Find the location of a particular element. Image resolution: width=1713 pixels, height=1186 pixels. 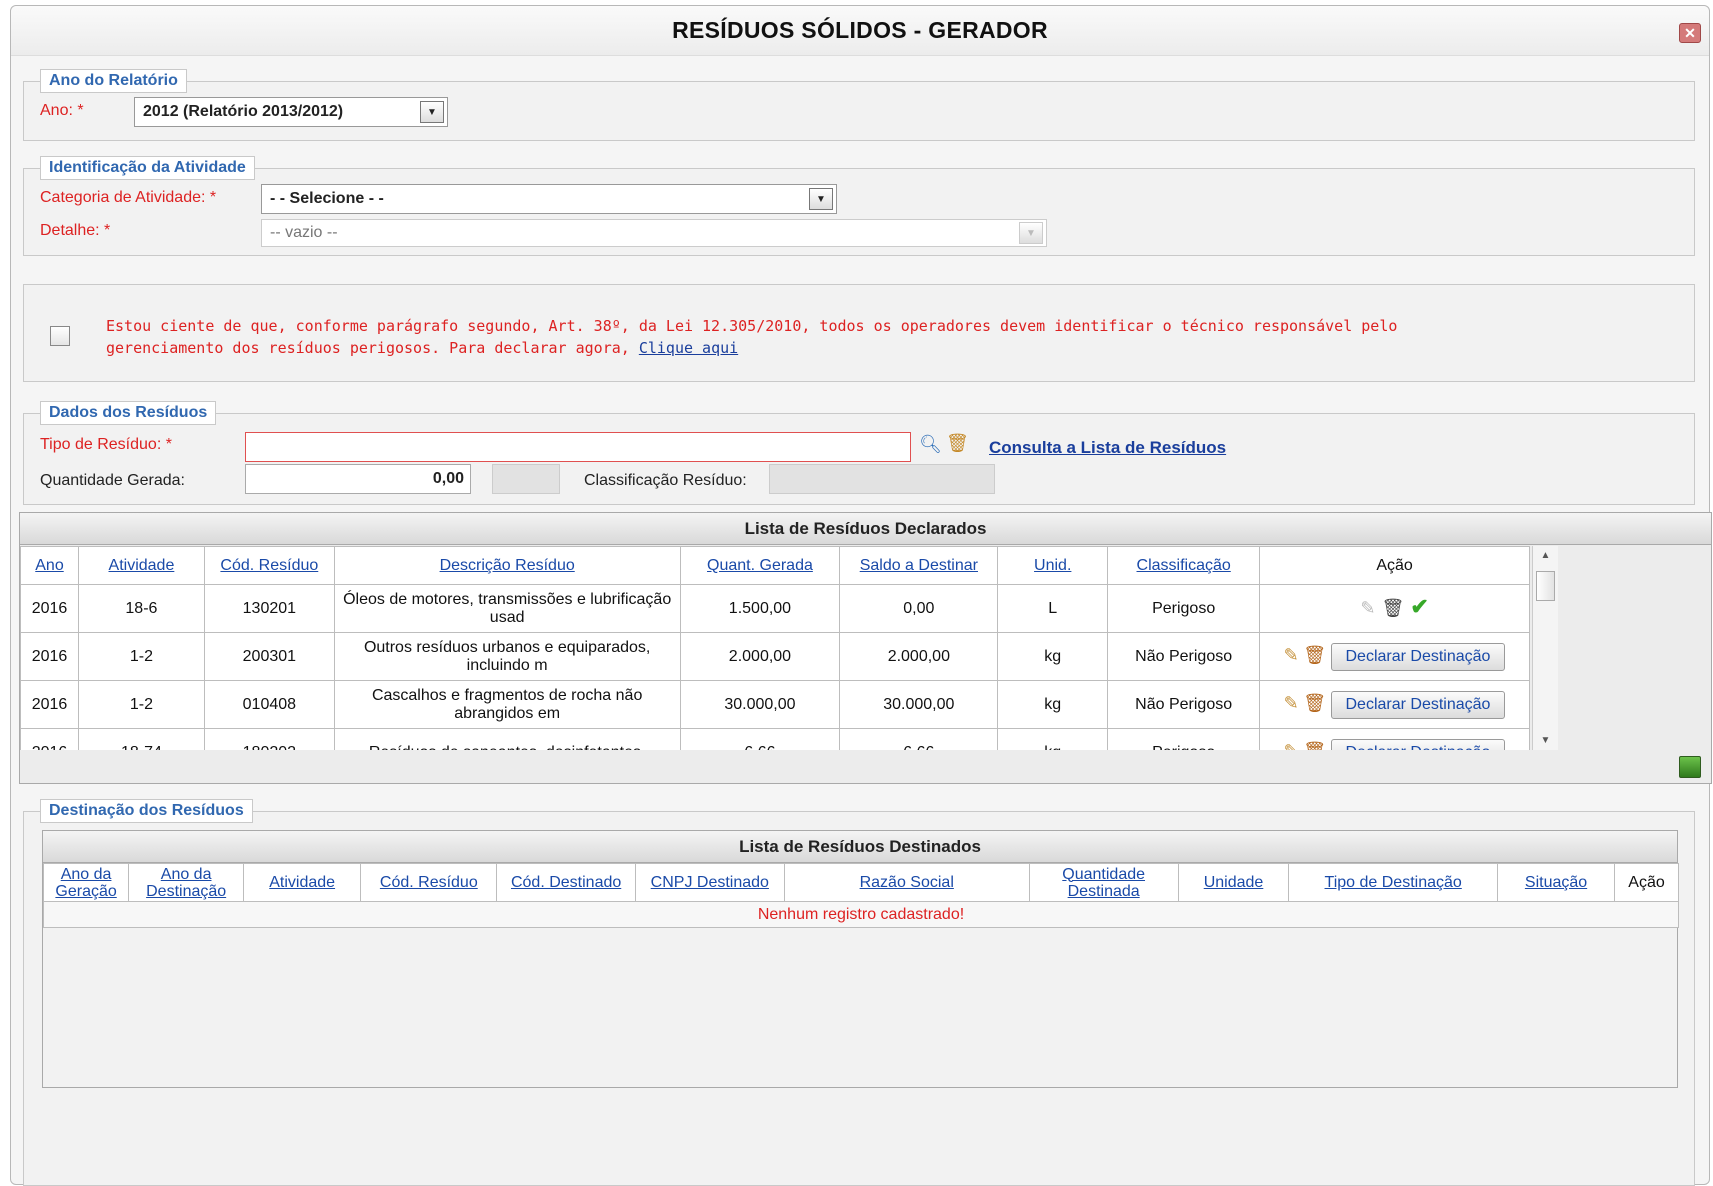

unidade-display is located at coordinates (526, 479).